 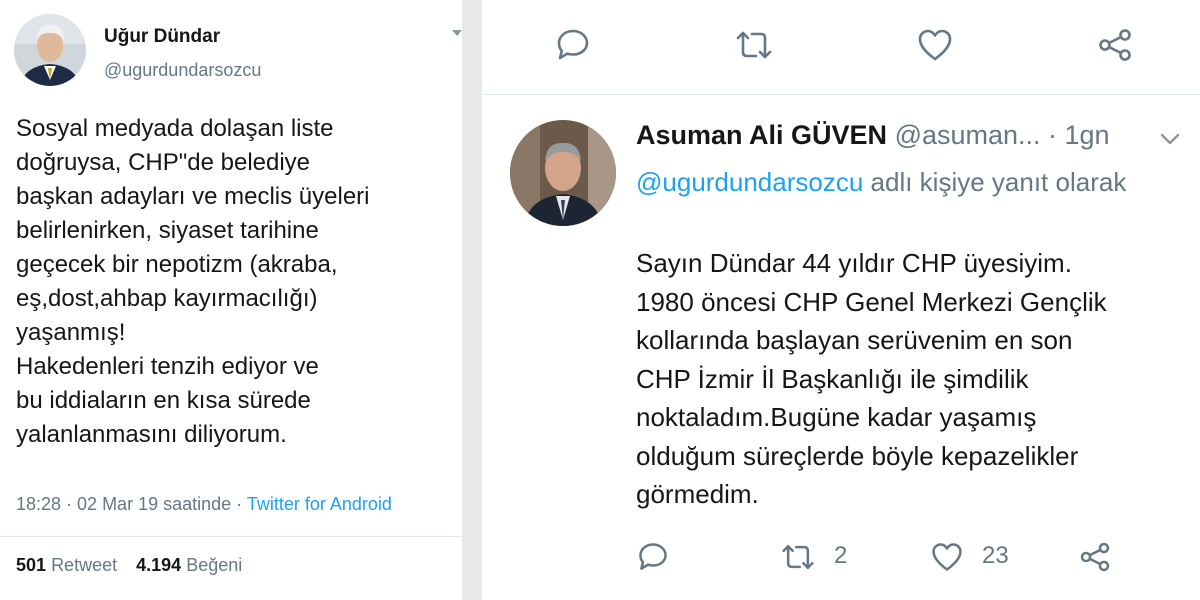 I want to click on reply-text-line: olduğum süreçlerde böyle kepazelikler, so click(x=857, y=455).